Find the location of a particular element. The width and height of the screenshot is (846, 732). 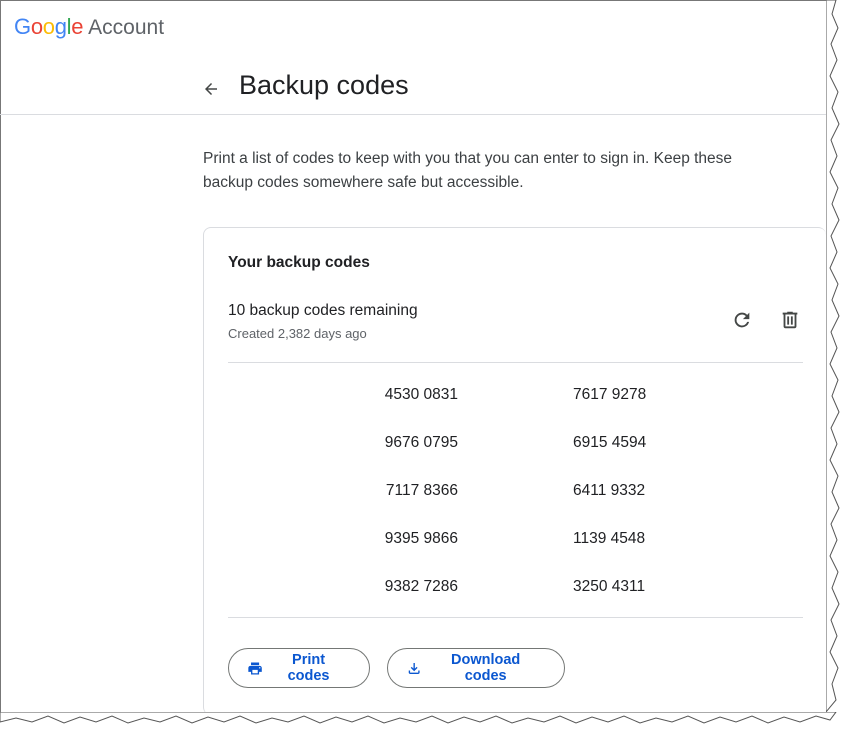

code-row: 9676 0795 6915 4594 is located at coordinates (515, 446).